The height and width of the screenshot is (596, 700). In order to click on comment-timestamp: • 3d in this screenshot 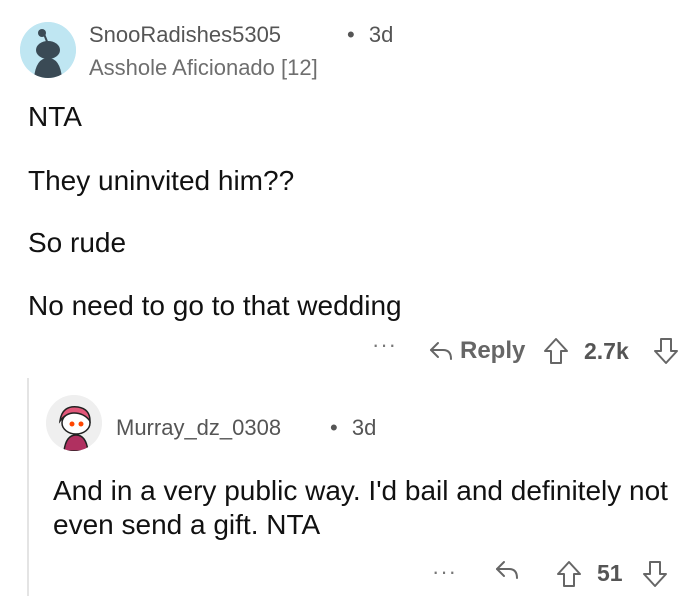, I will do `click(370, 35)`.